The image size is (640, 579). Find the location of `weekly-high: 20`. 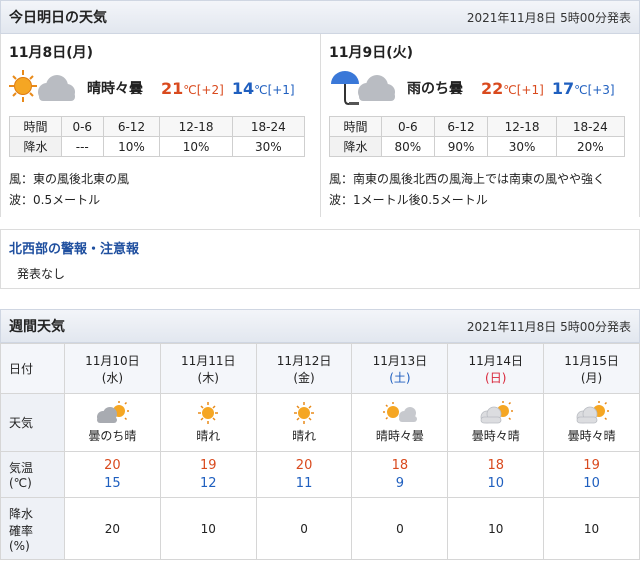

weekly-high: 20 is located at coordinates (304, 465).